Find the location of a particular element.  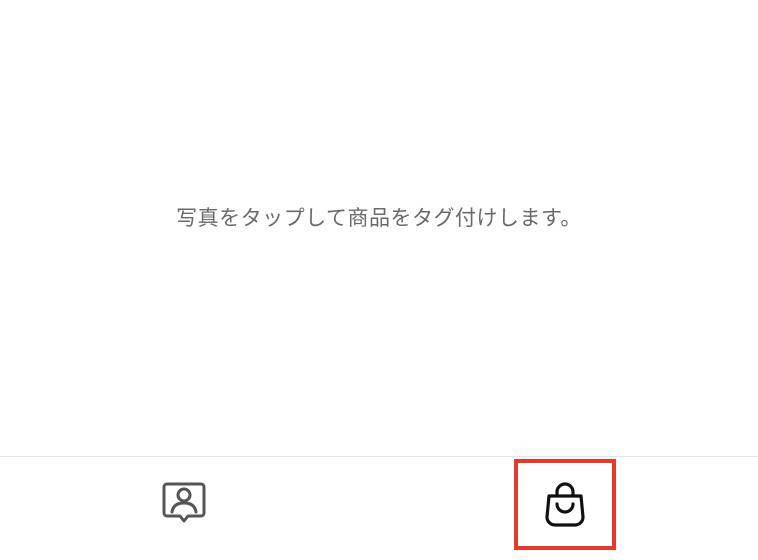

tag-products-hint: 写真をタップして商品をタグ付けします。 is located at coordinates (379, 218).